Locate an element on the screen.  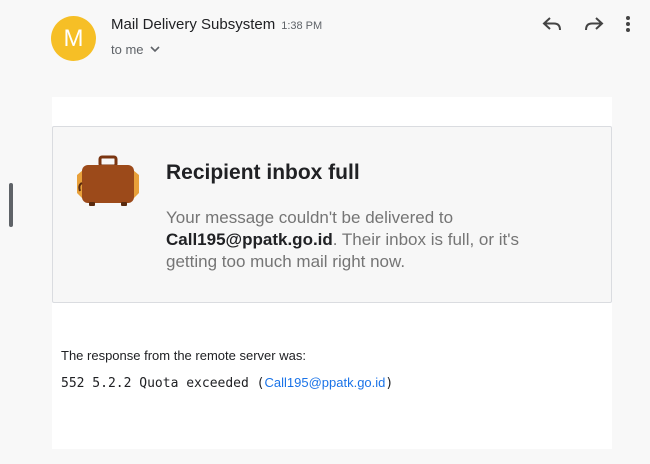
more-options-button is located at coordinates (628, 26).